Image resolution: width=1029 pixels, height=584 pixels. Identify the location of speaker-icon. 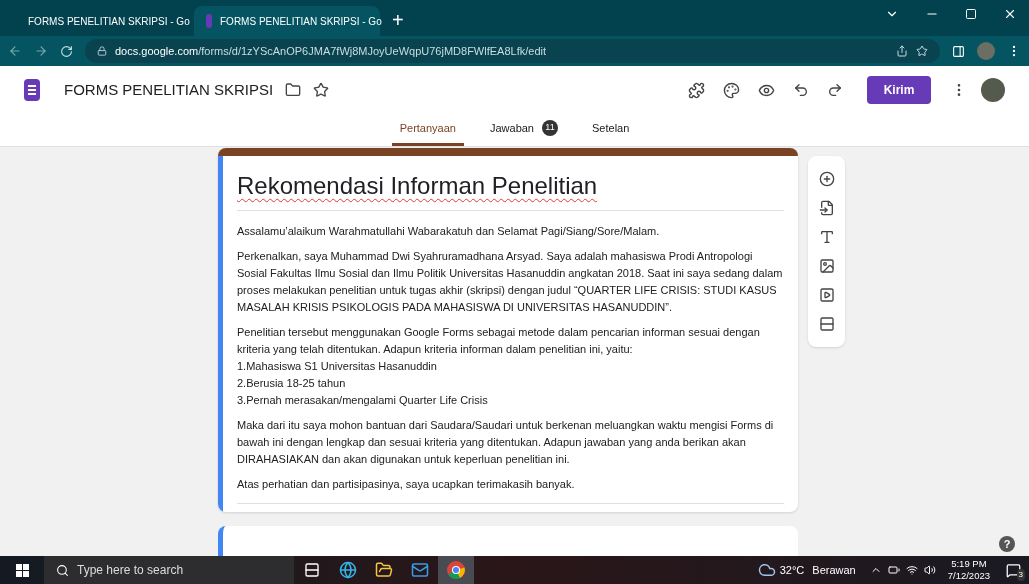
(929, 570).